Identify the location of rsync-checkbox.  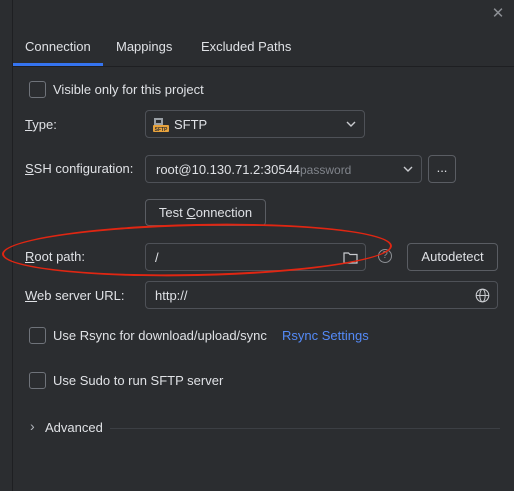
(37, 335).